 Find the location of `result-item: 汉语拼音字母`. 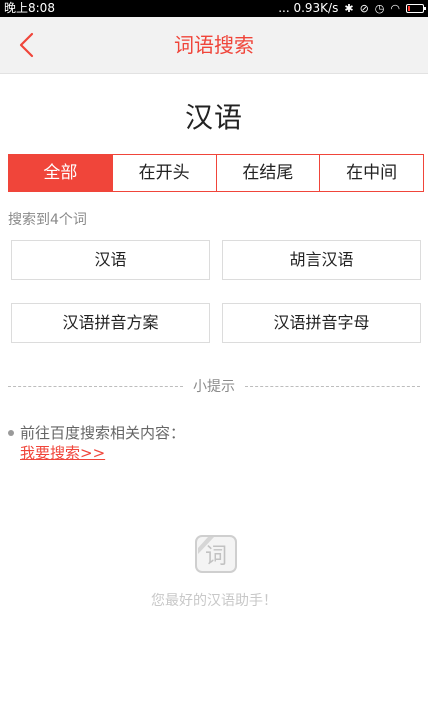

result-item: 汉语拼音字母 is located at coordinates (321, 323).